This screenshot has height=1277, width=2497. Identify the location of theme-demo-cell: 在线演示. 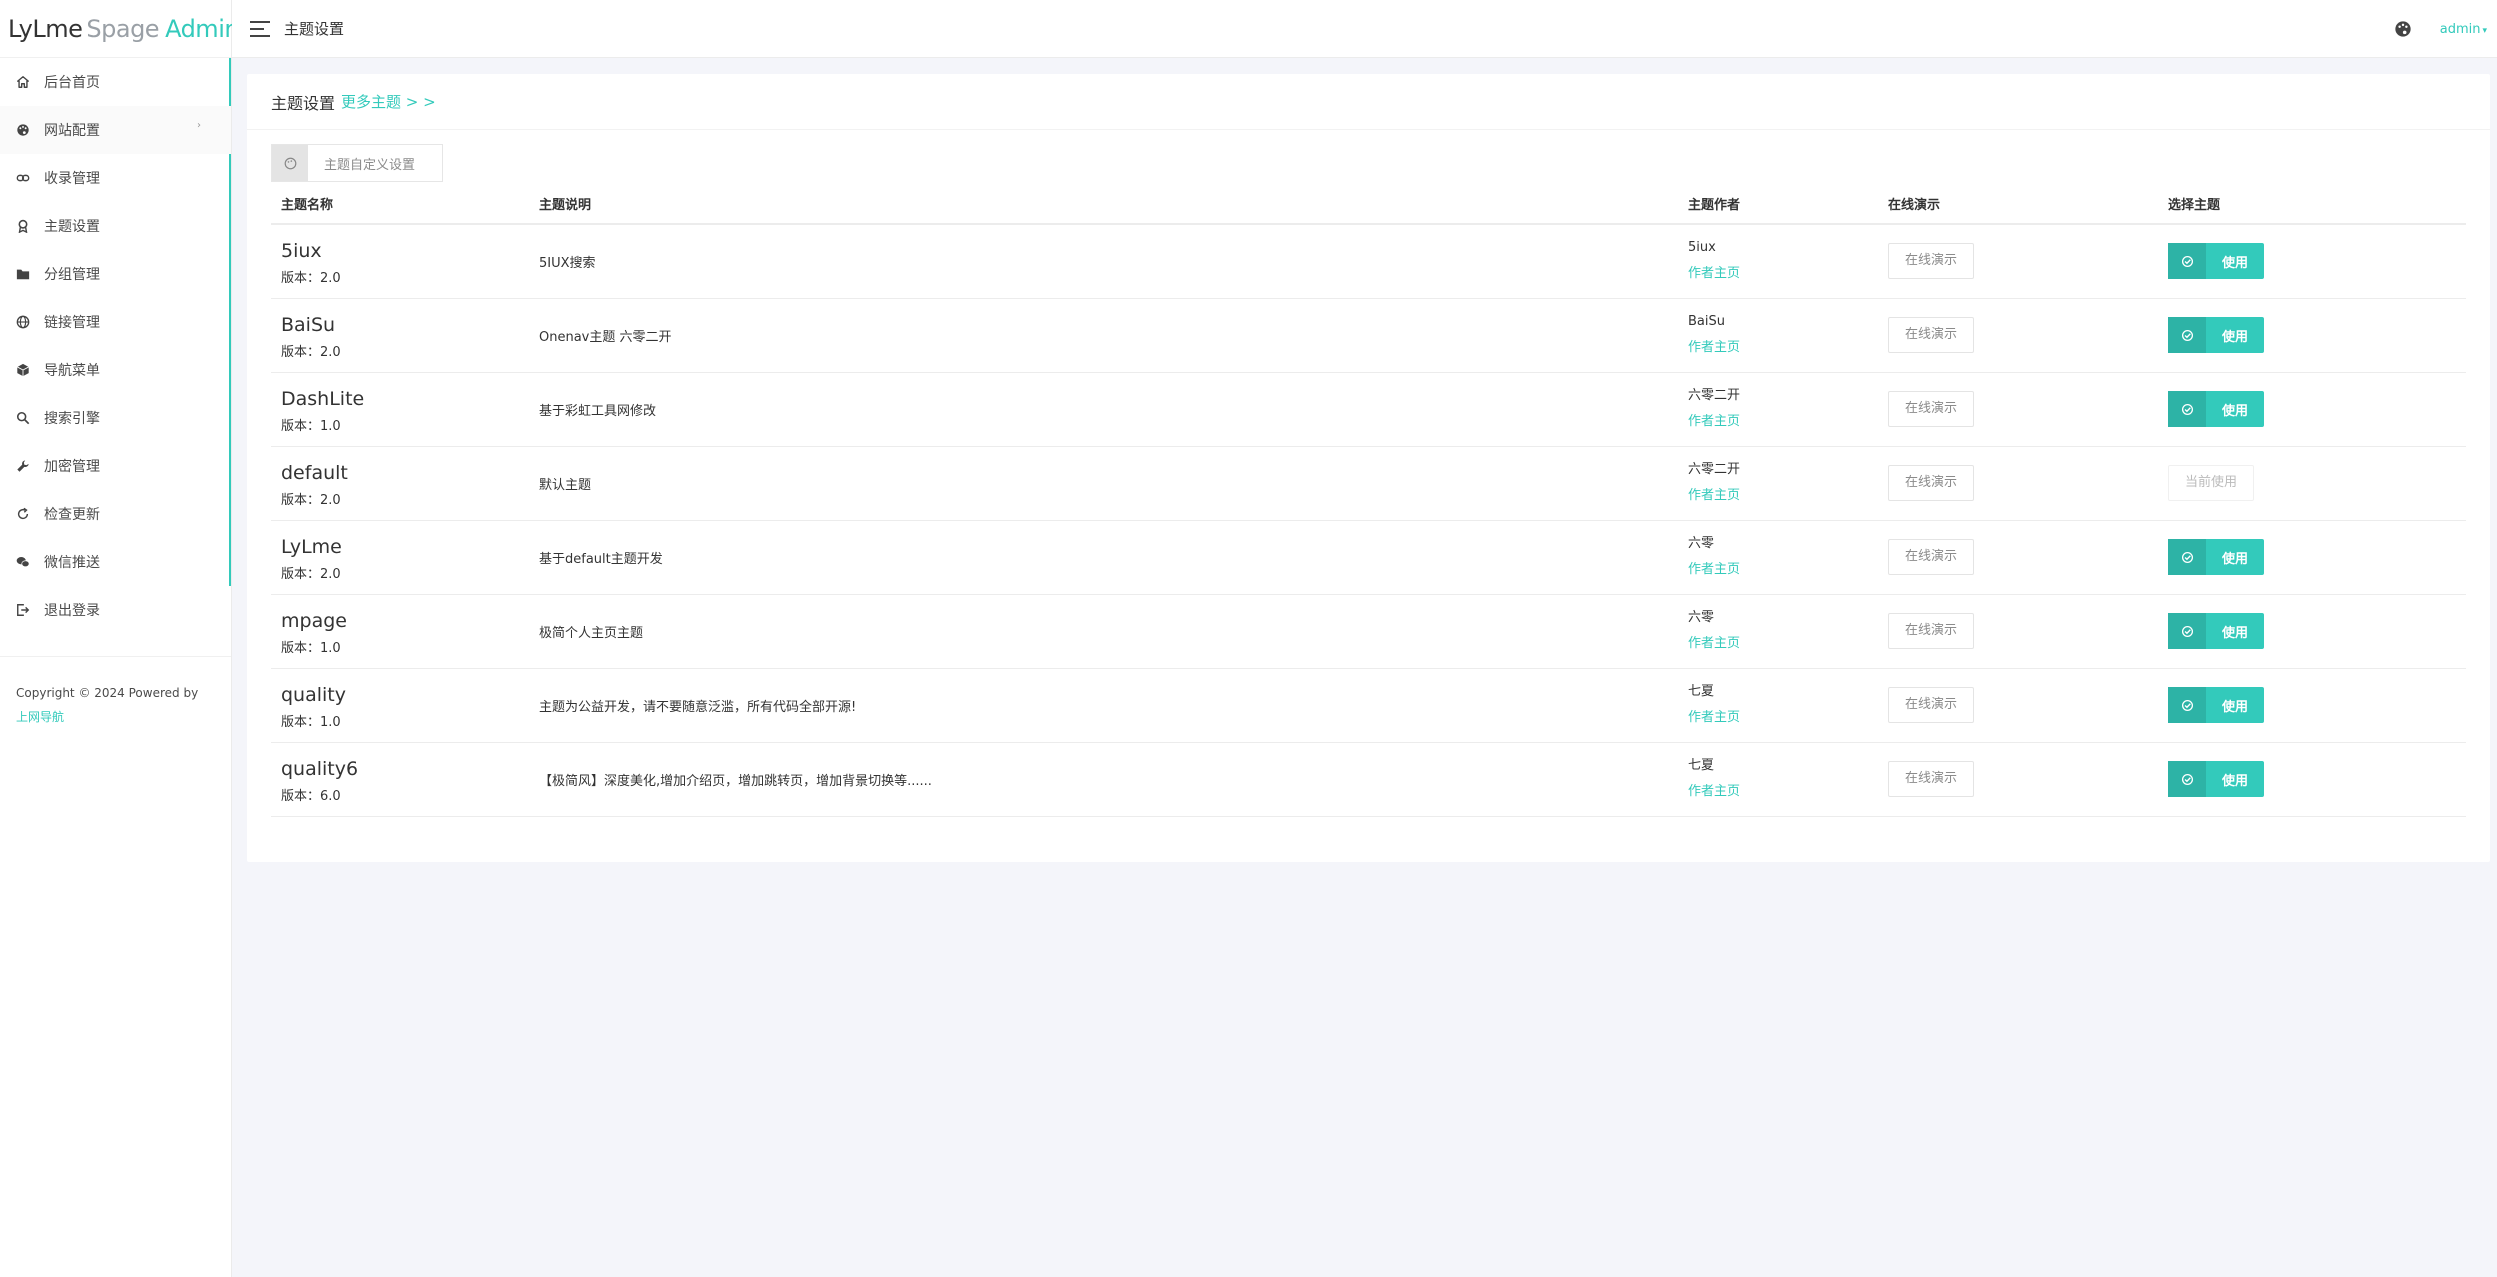
(2018, 409).